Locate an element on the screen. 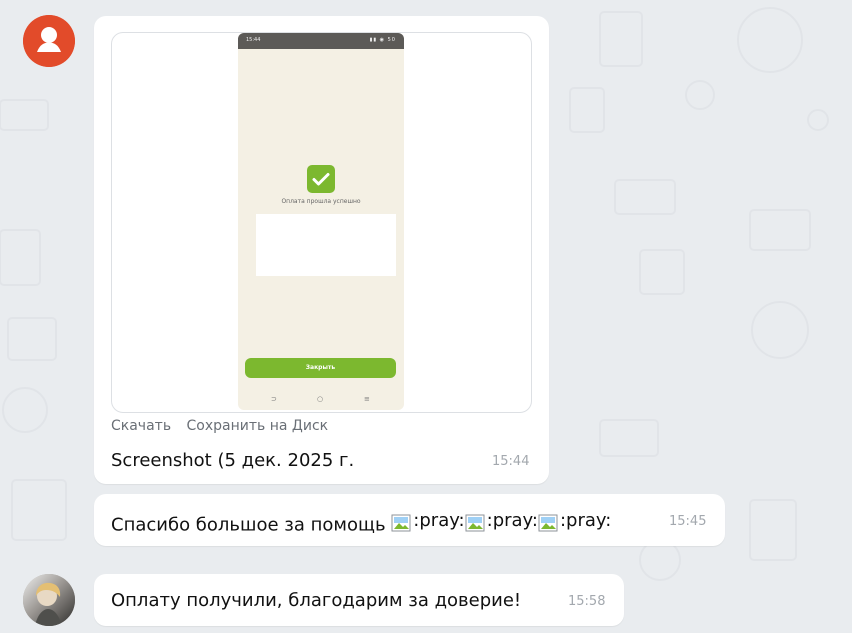  profile-photo-icon is located at coordinates (49, 600).